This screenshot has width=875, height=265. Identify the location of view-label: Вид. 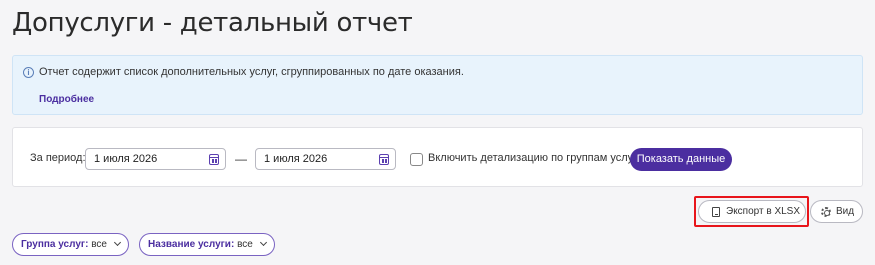
(845, 211).